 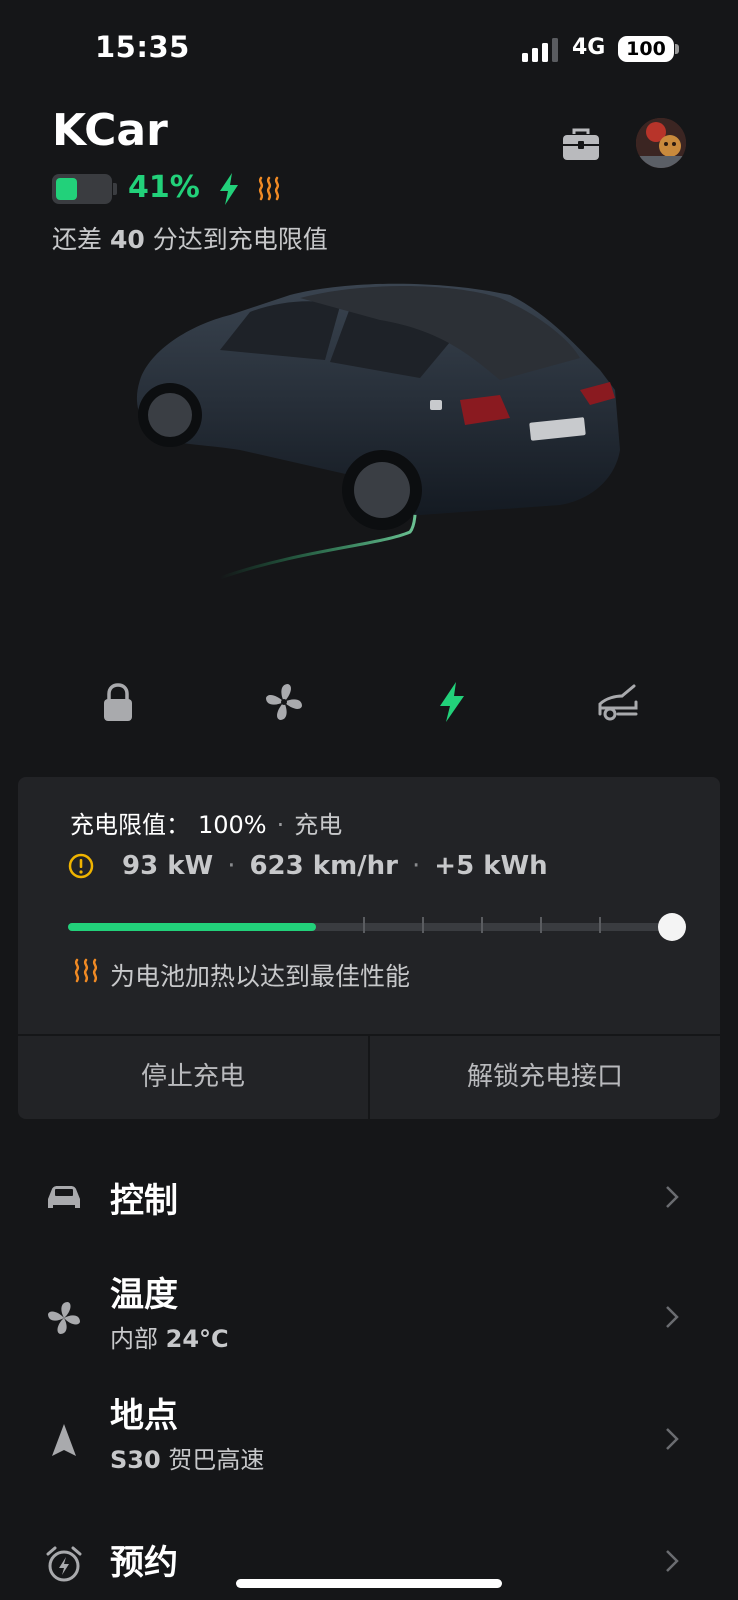 What do you see at coordinates (589, 47) in the screenshot?
I see `network-type: 4G` at bounding box center [589, 47].